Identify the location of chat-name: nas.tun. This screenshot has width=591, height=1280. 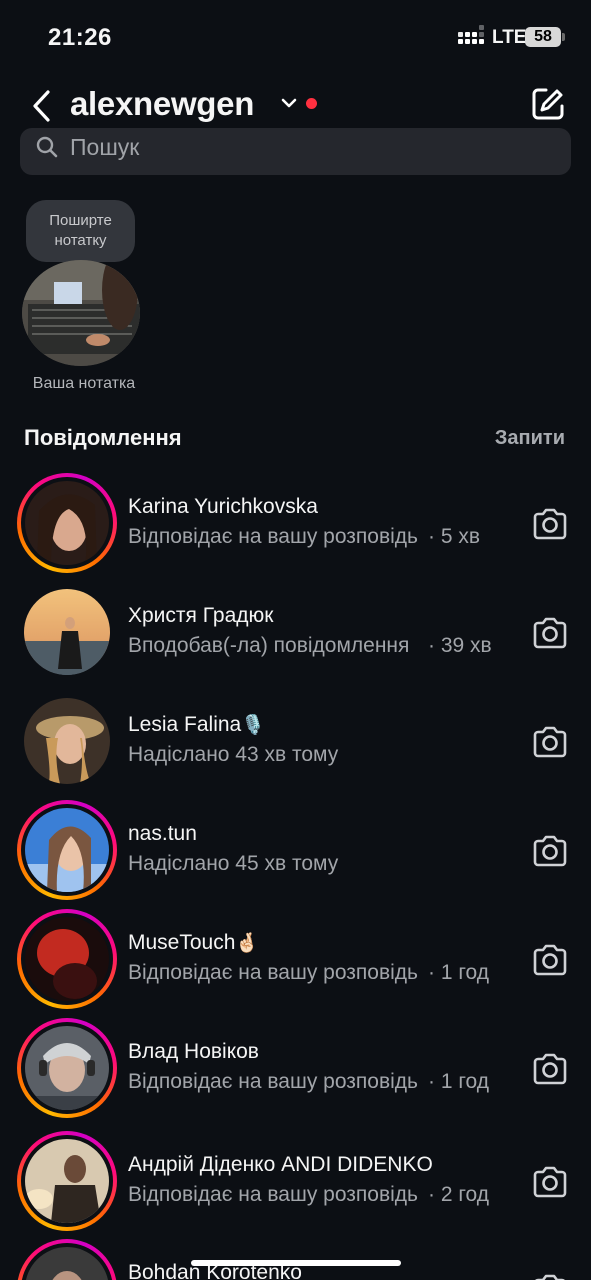
(162, 833).